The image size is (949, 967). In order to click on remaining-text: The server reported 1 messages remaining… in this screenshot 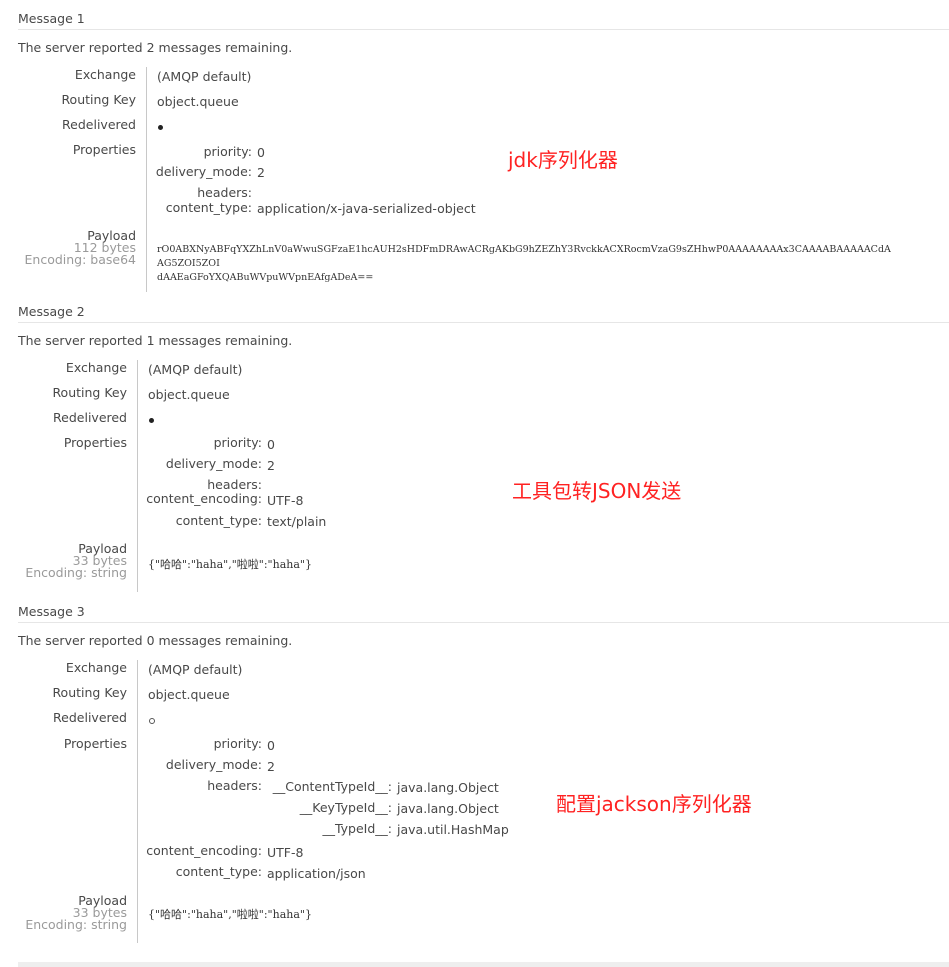, I will do `click(155, 341)`.